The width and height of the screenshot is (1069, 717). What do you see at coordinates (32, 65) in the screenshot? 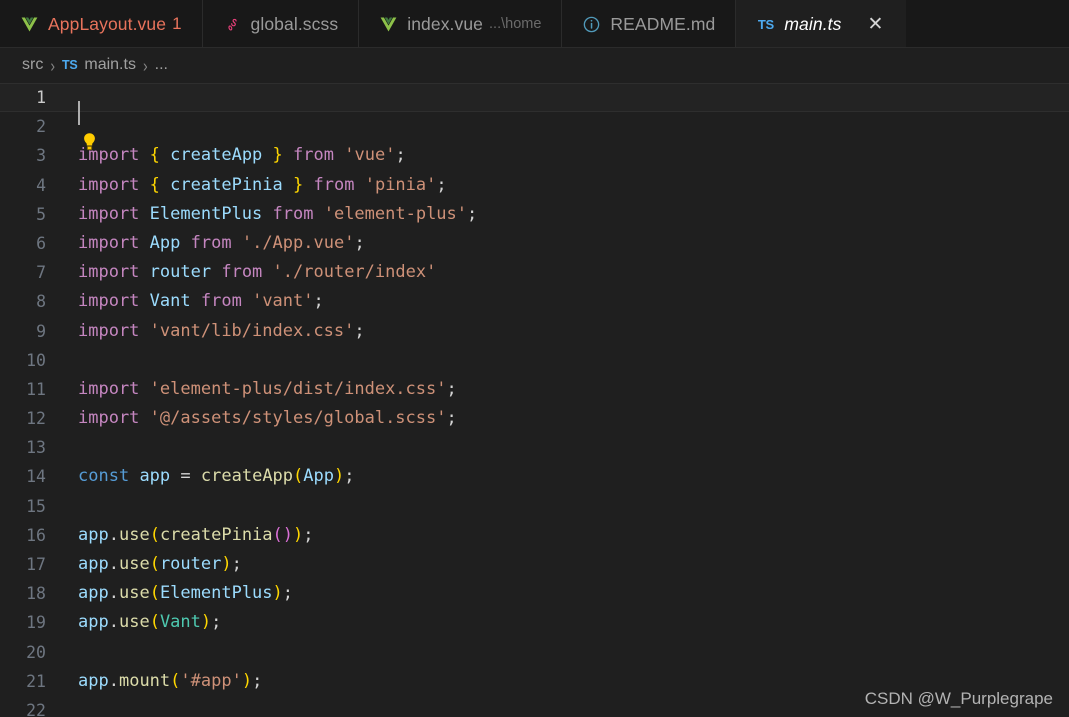
I see `breadcrumb-item-src: src` at bounding box center [32, 65].